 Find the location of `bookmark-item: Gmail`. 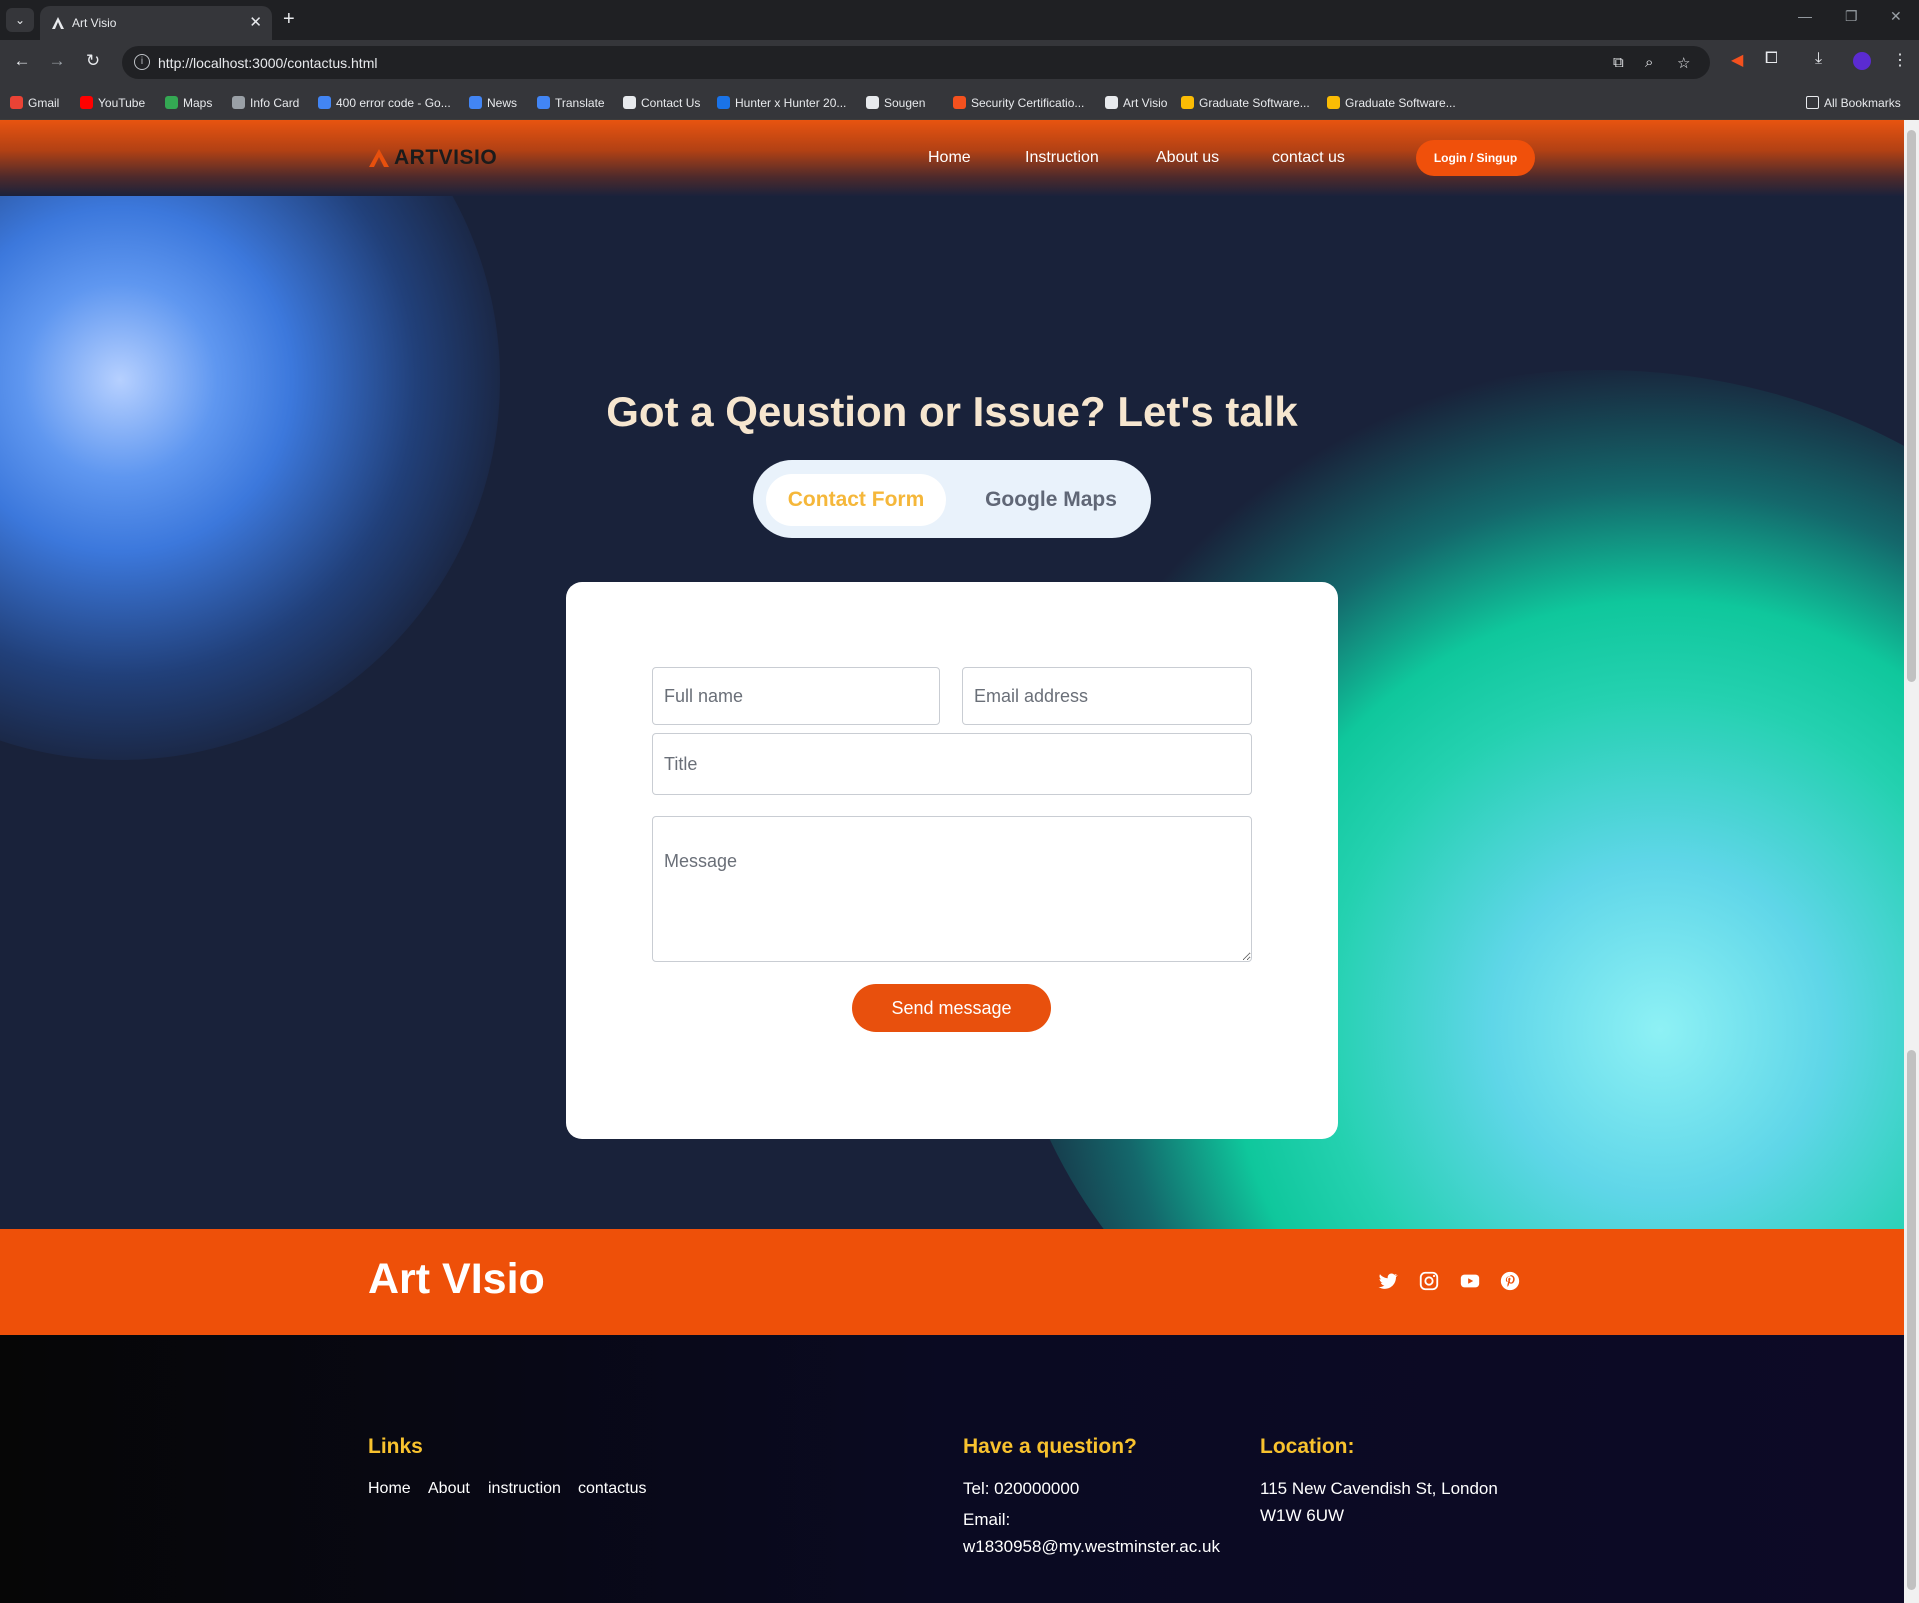

bookmark-item: Gmail is located at coordinates (34, 102).